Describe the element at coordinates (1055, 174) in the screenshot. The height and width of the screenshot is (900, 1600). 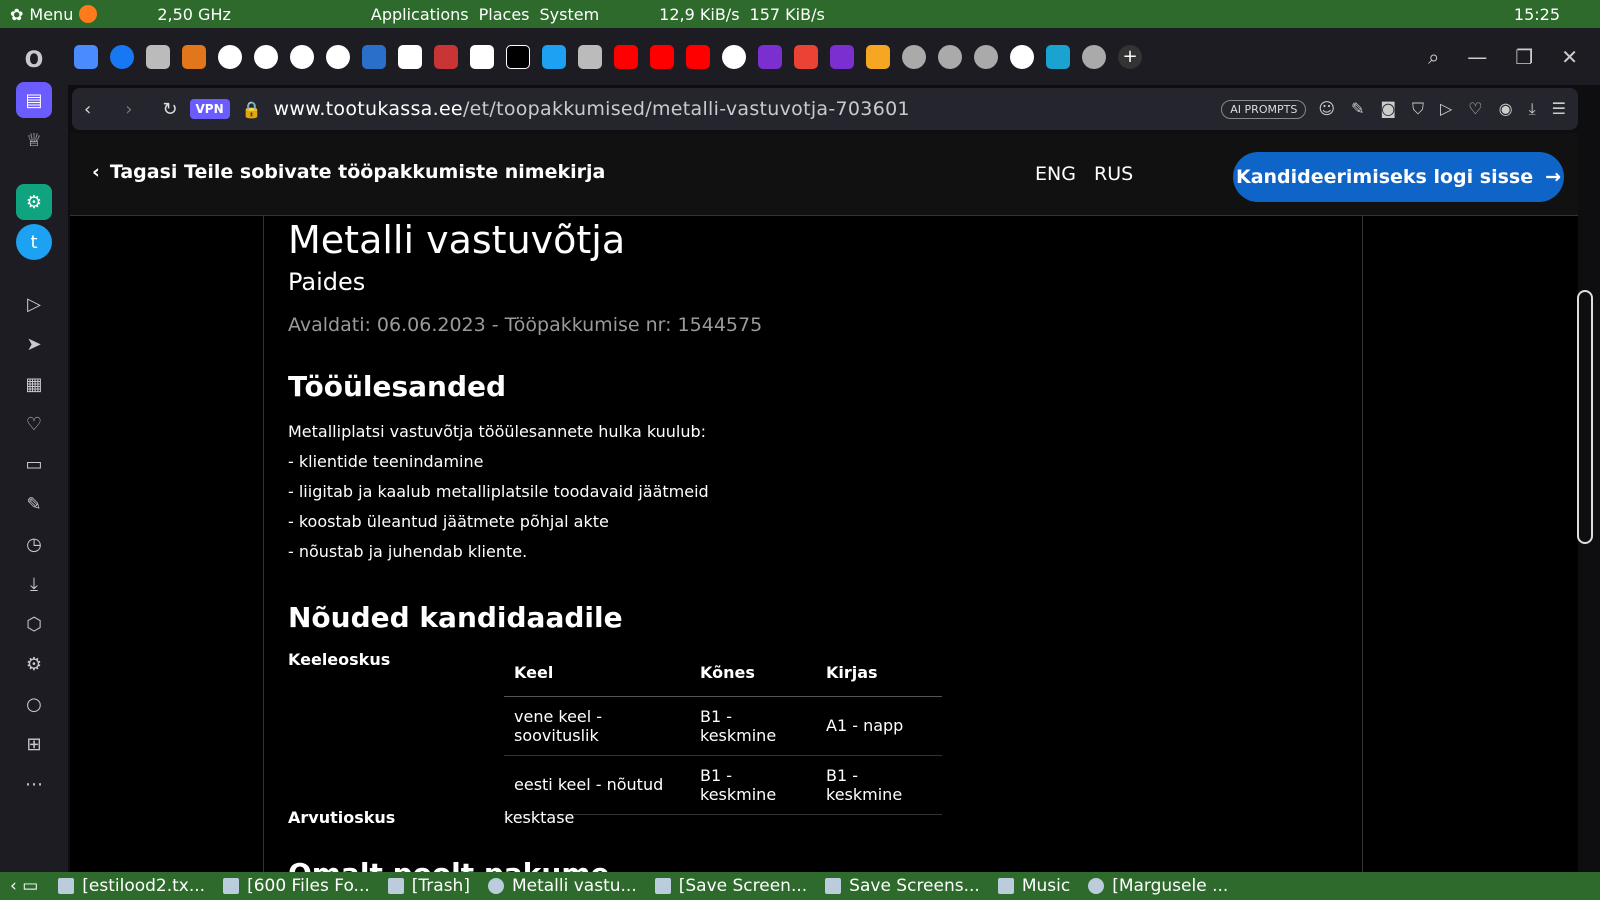
I see `lang-eng-link: ENG` at that location.